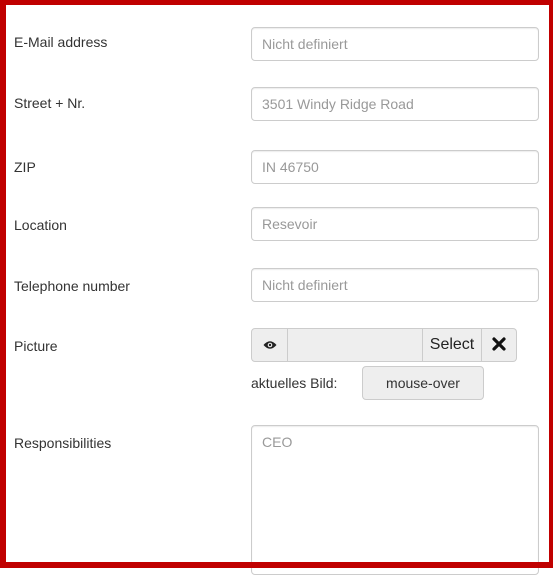  Describe the element at coordinates (50, 103) in the screenshot. I see `street-label: Street + Nr.` at that location.